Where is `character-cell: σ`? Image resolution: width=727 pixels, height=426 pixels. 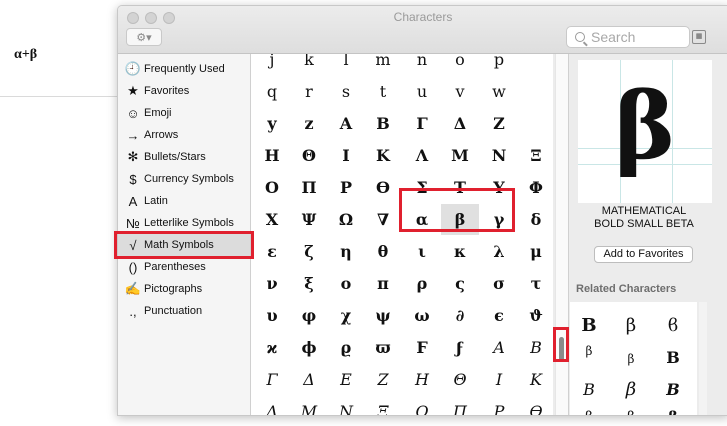 character-cell: σ is located at coordinates (499, 283).